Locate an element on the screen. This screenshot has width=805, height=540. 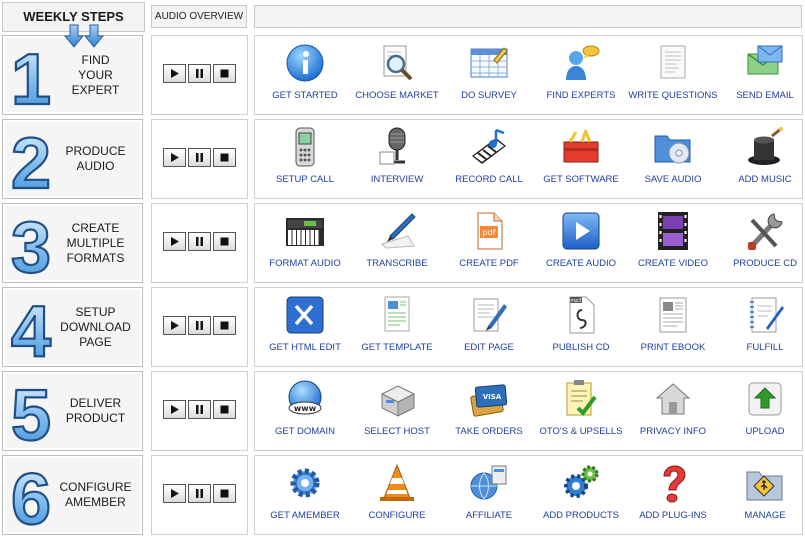
step-5-item-upload-arrow: UPLOAD is located at coordinates (761, 413).